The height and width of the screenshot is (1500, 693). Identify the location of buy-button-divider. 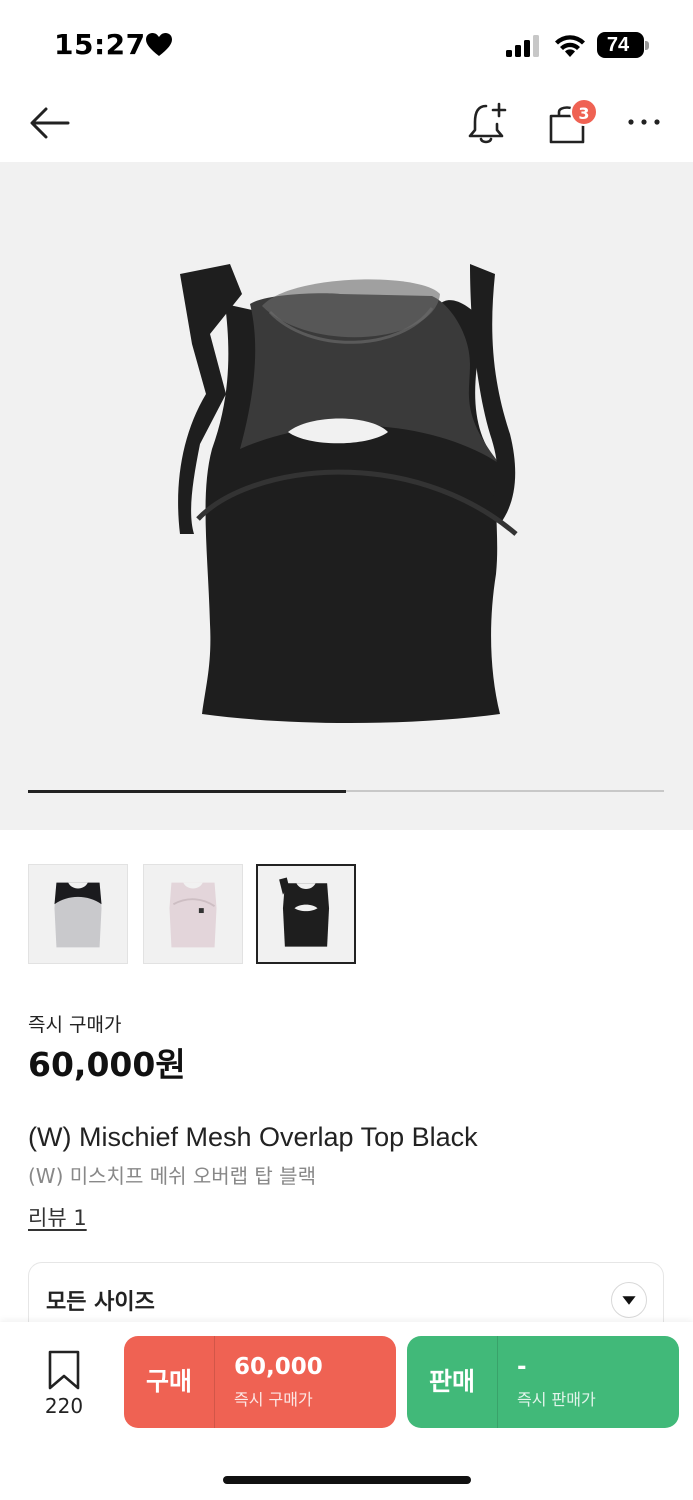
(214, 1382).